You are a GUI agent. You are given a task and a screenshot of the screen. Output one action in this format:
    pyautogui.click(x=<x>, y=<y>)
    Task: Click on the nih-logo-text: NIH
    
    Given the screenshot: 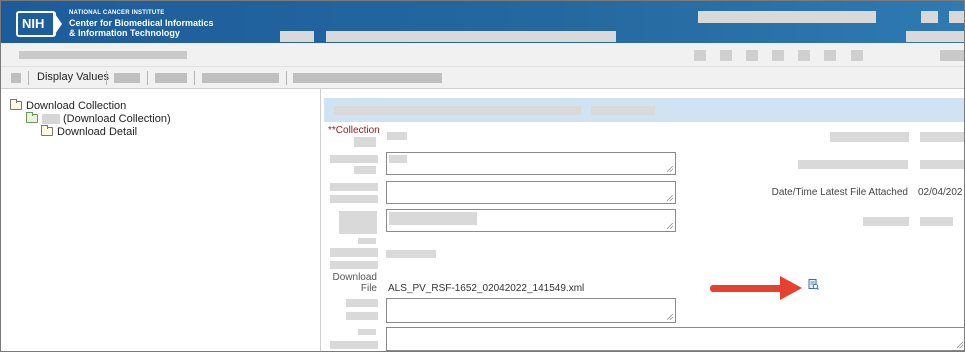 What is the action you would take?
    pyautogui.click(x=33, y=23)
    